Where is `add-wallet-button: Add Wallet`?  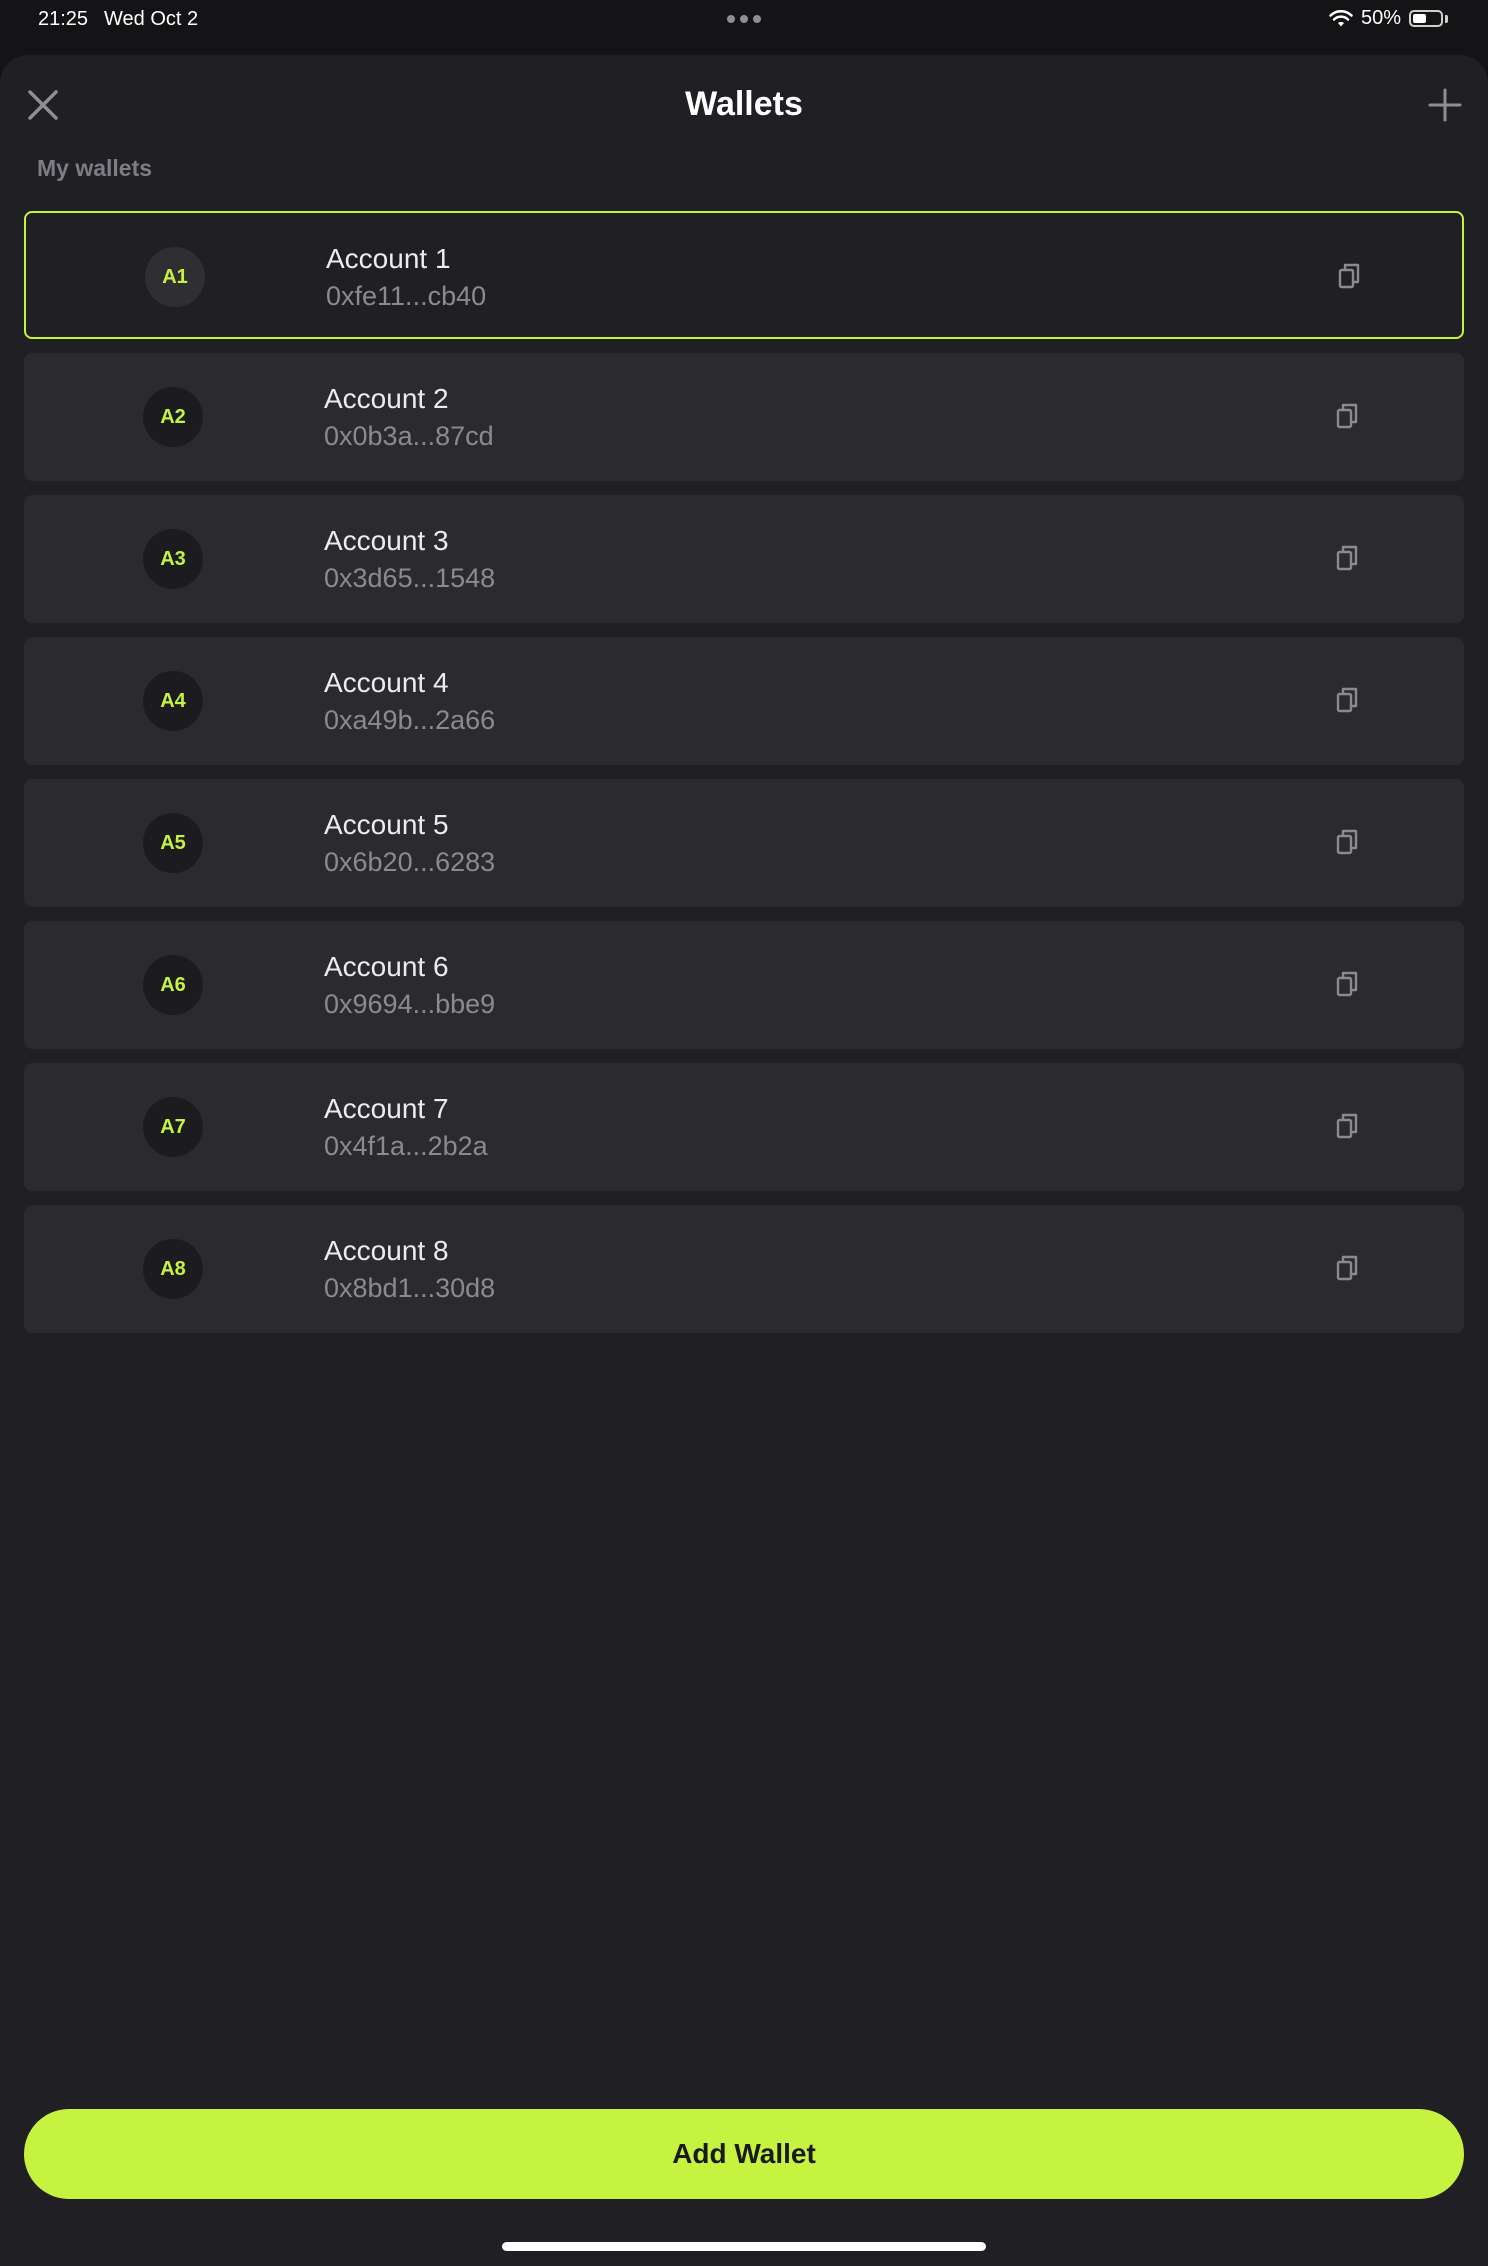
add-wallet-button: Add Wallet is located at coordinates (744, 2154).